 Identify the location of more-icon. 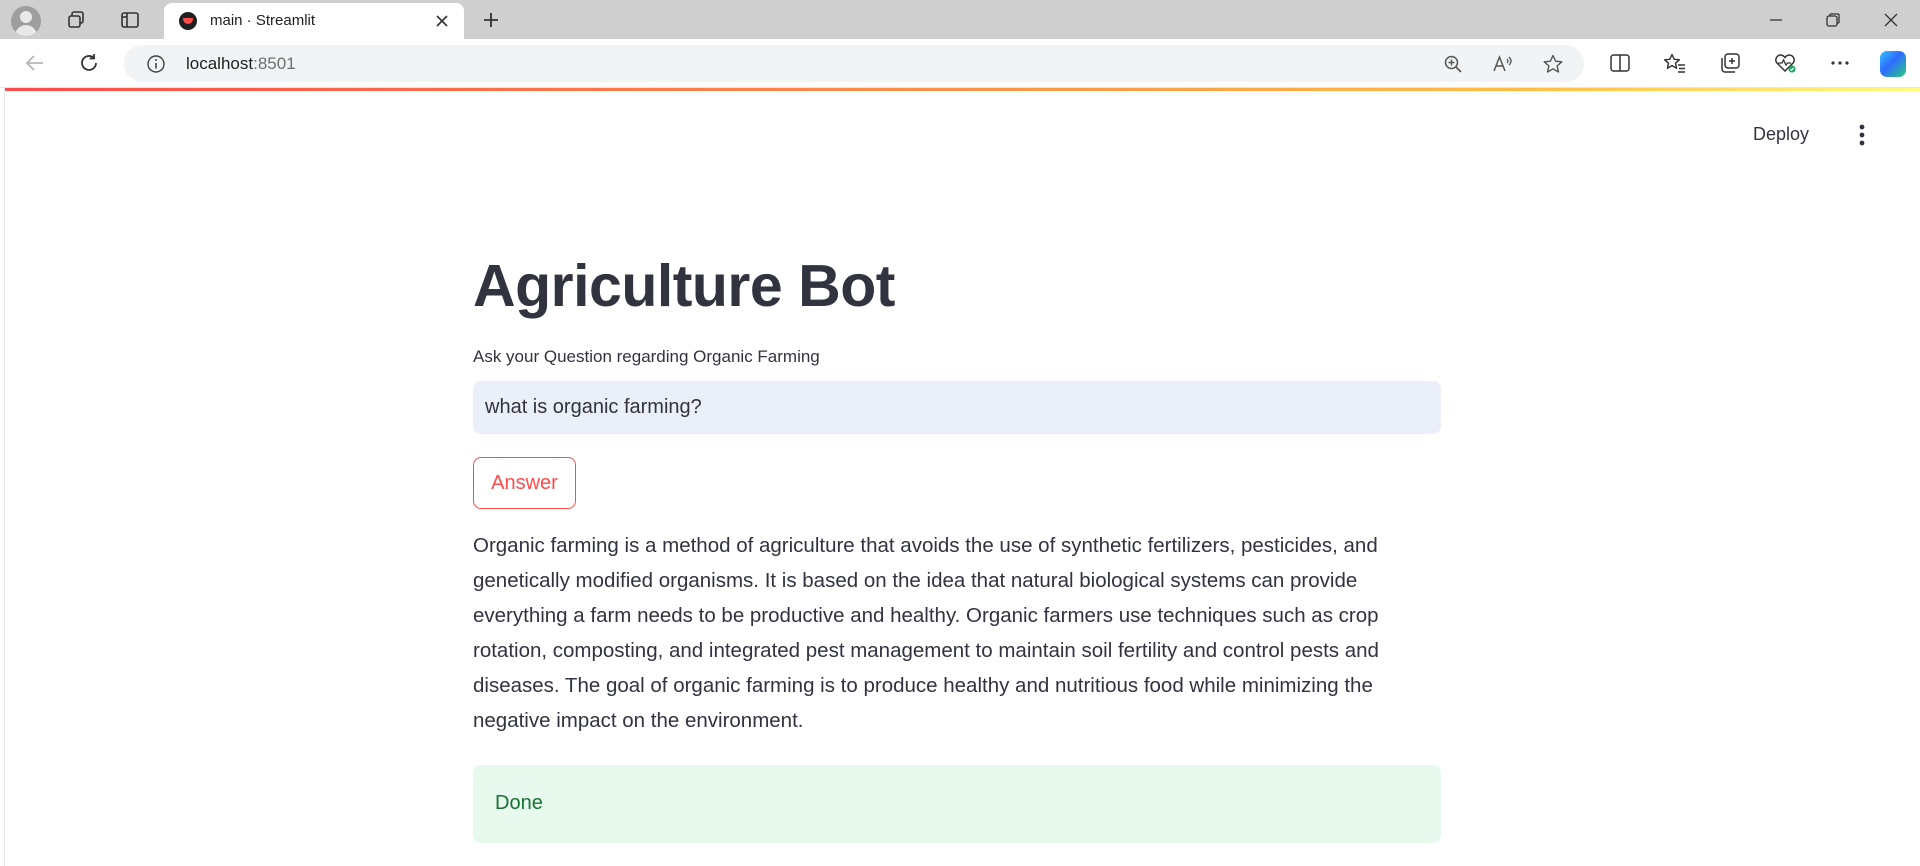
(1840, 63).